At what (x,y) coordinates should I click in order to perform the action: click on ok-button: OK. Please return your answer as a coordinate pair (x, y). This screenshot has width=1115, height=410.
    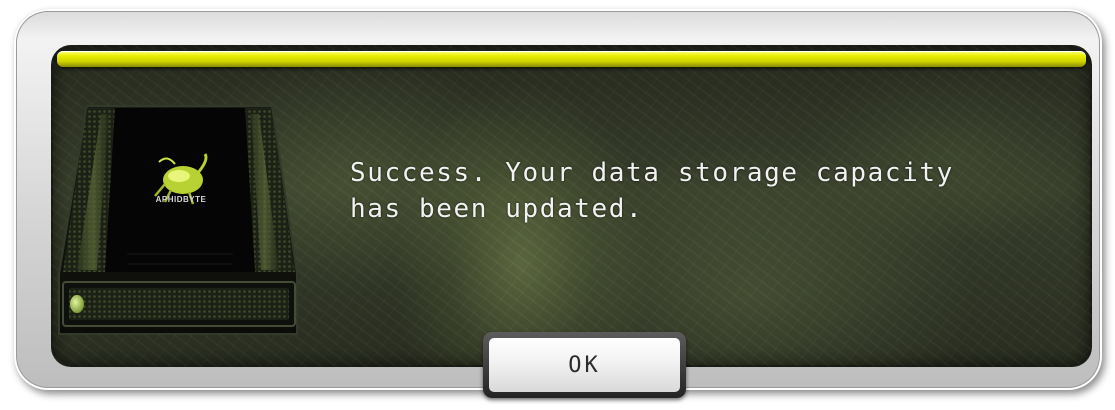
    Looking at the image, I should click on (584, 365).